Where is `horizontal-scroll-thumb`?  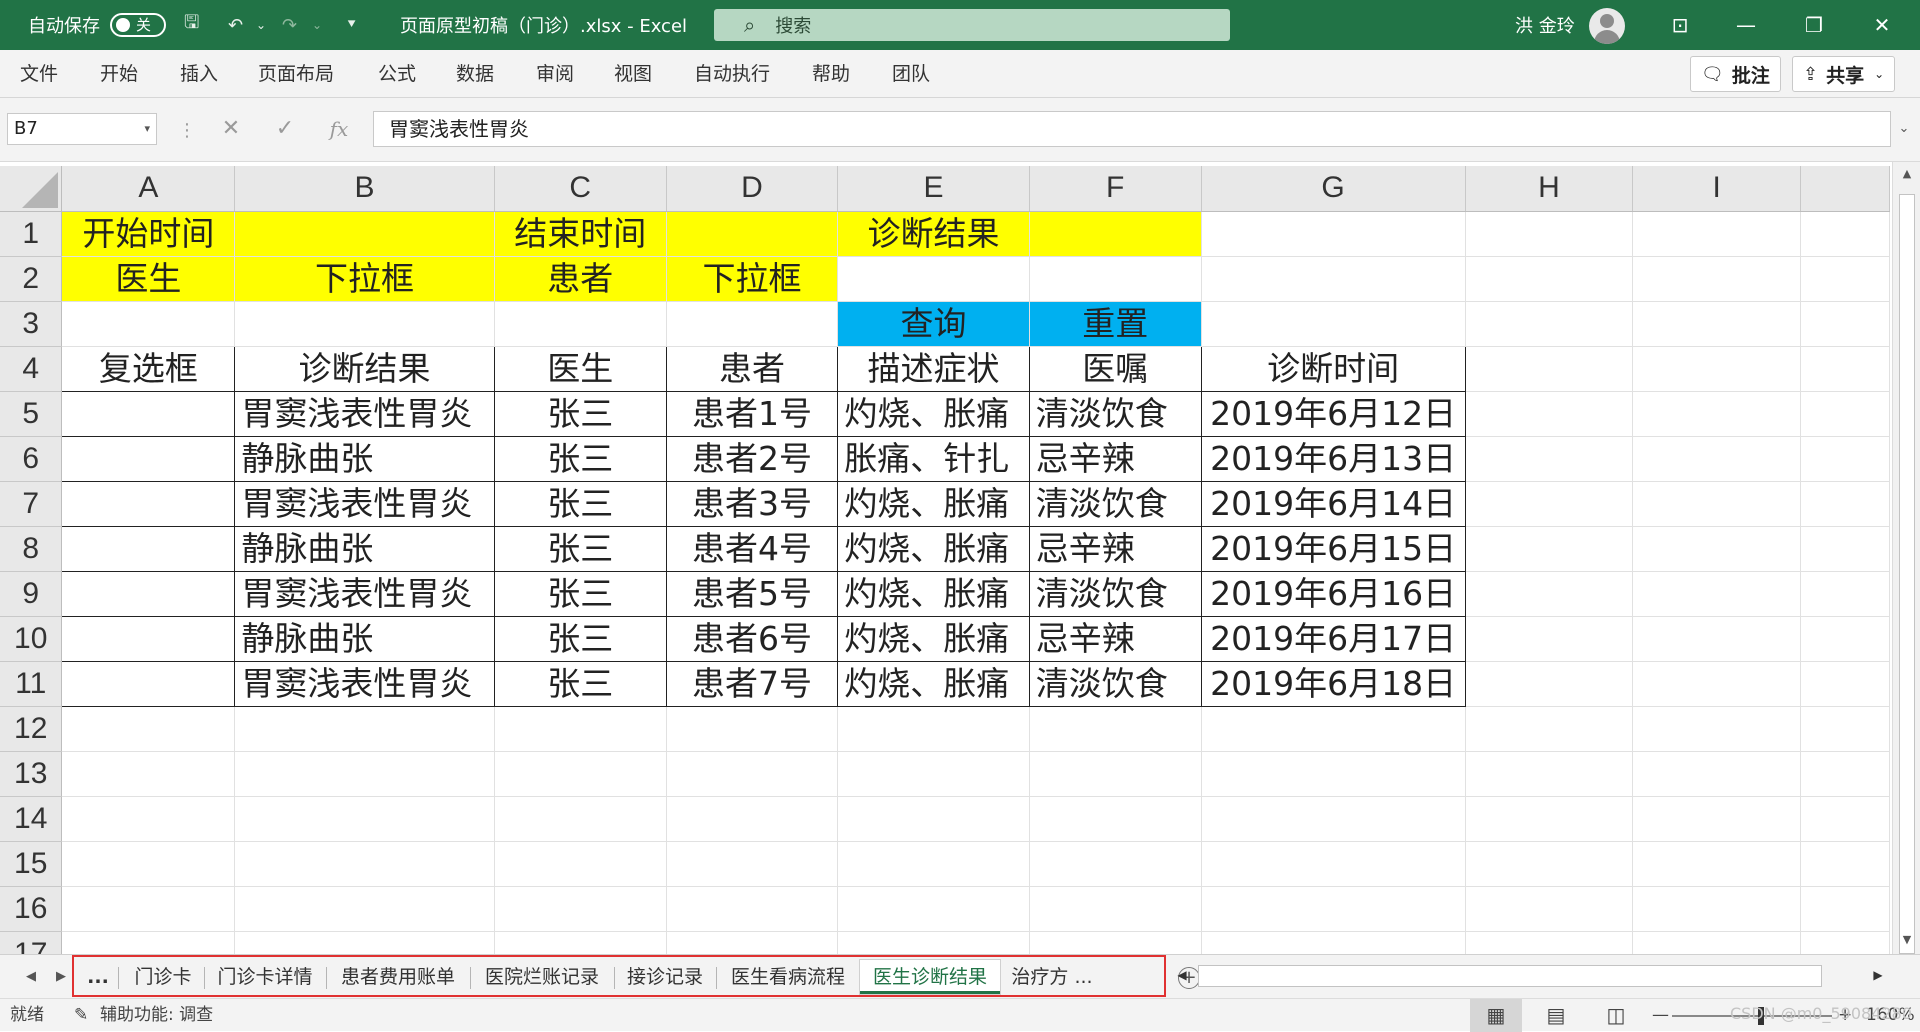 horizontal-scroll-thumb is located at coordinates (1510, 976).